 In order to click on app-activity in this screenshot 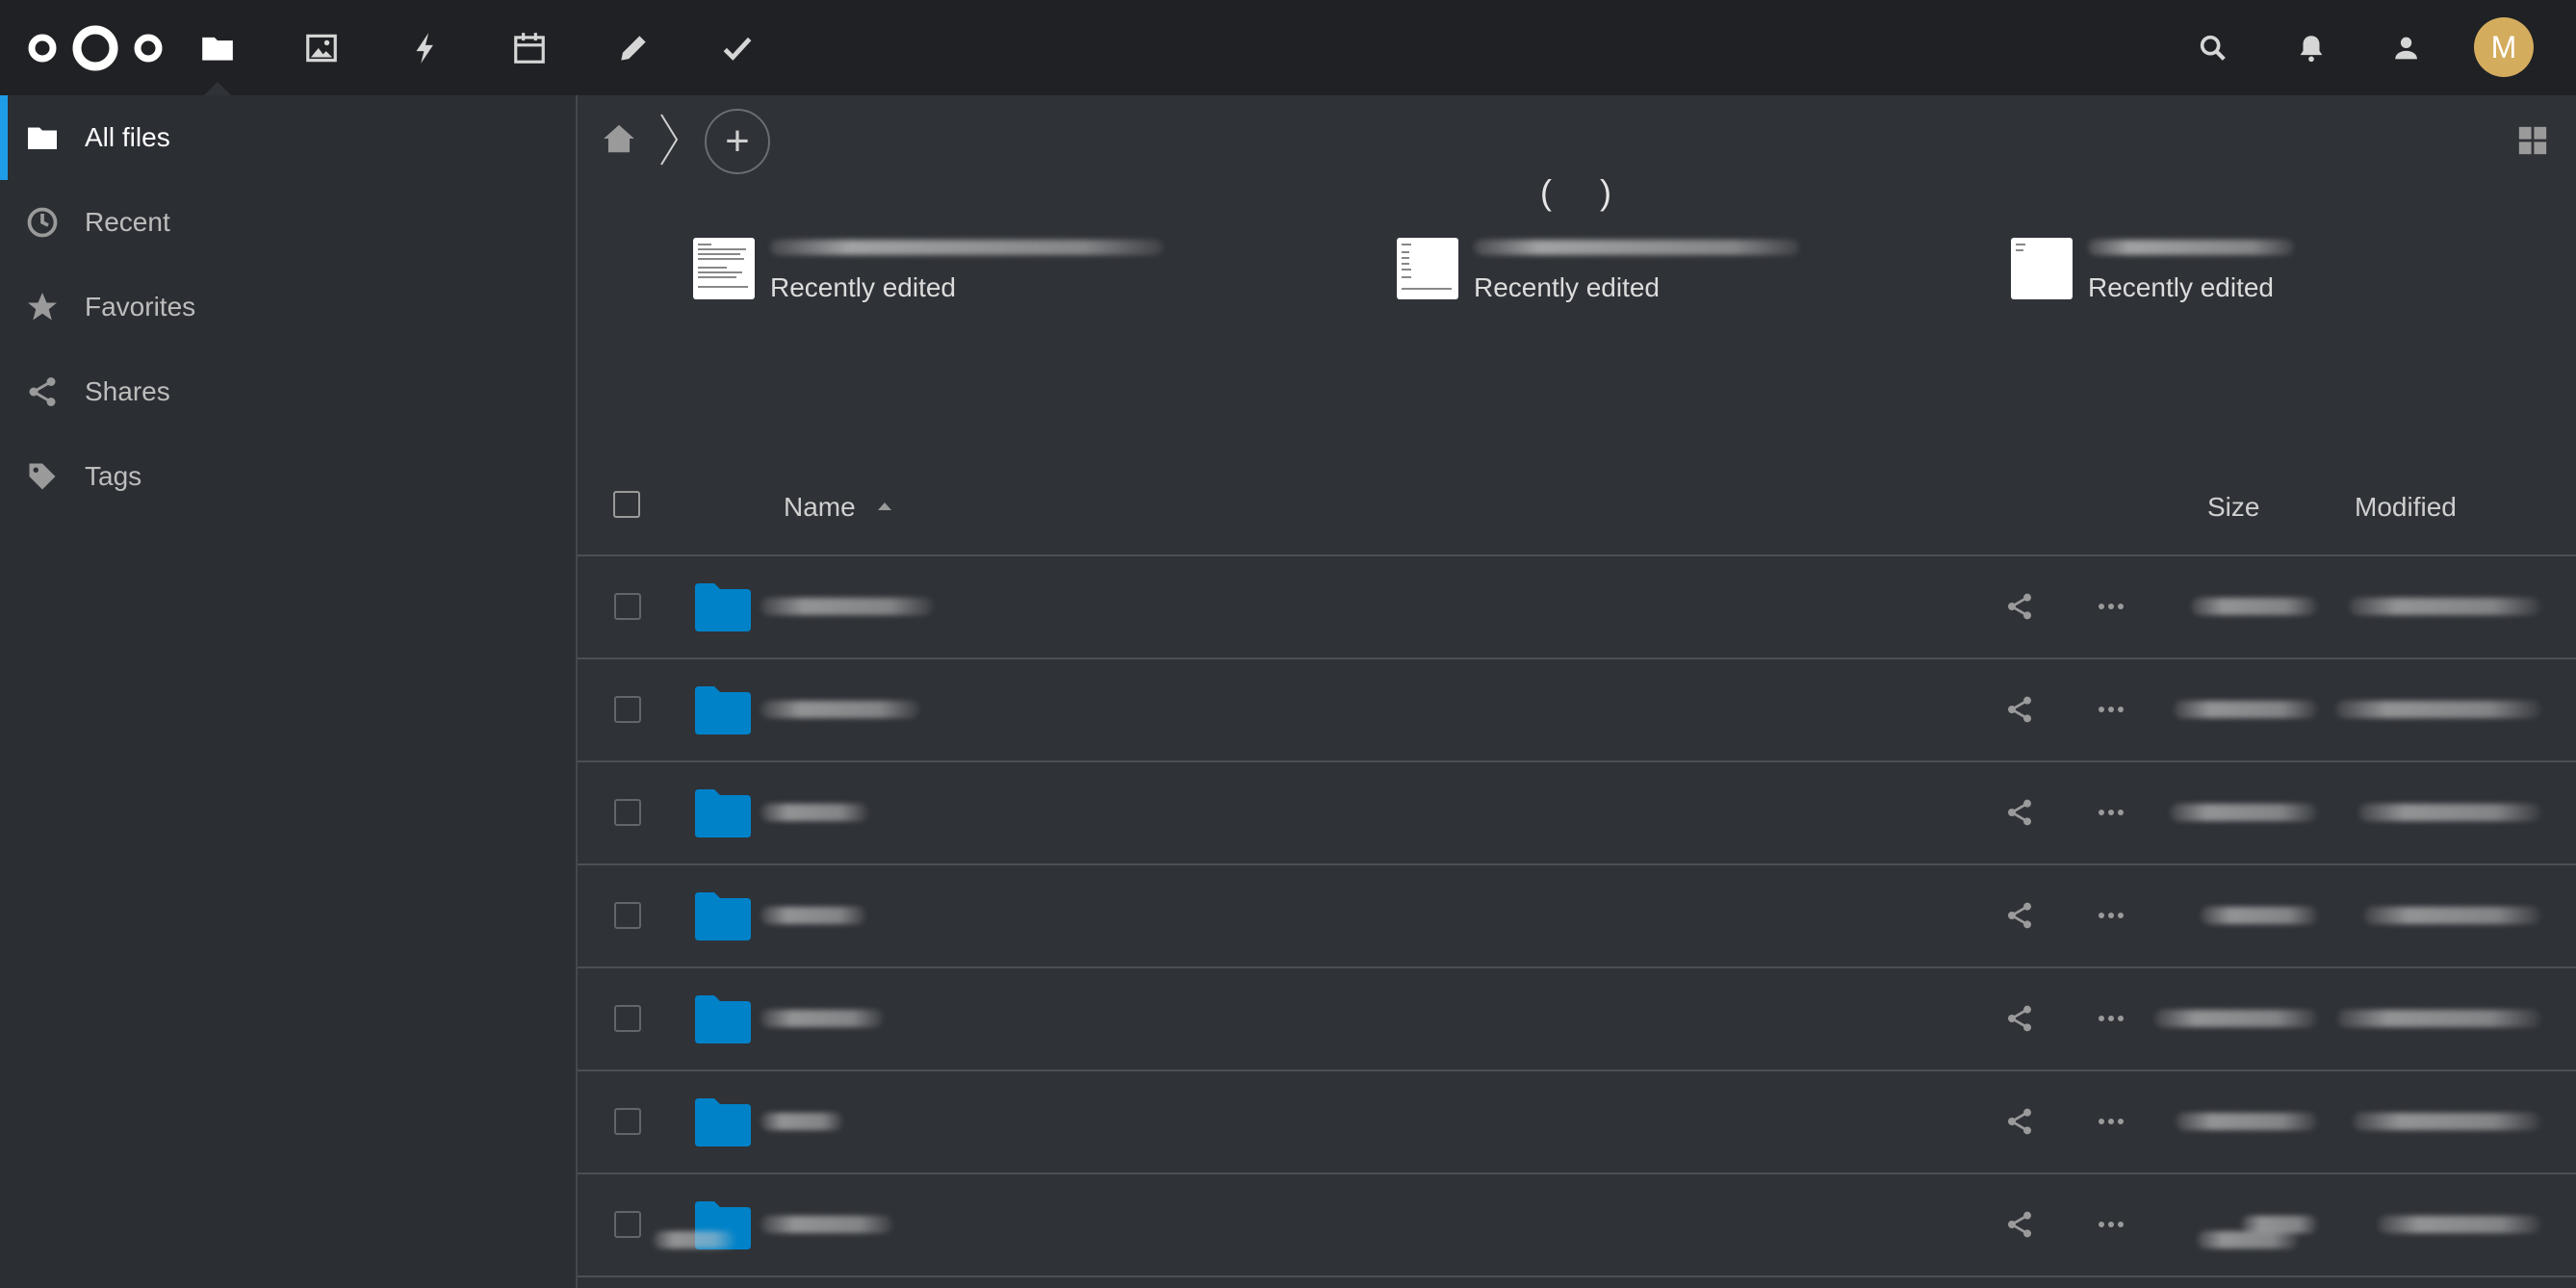, I will do `click(426, 47)`.